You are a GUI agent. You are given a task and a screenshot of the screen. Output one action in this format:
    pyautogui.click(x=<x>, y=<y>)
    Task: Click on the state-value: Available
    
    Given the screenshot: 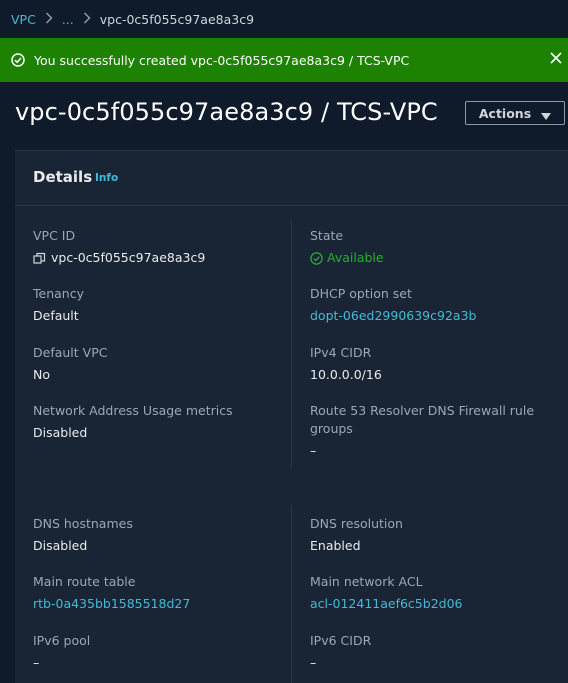 What is the action you would take?
    pyautogui.click(x=355, y=257)
    